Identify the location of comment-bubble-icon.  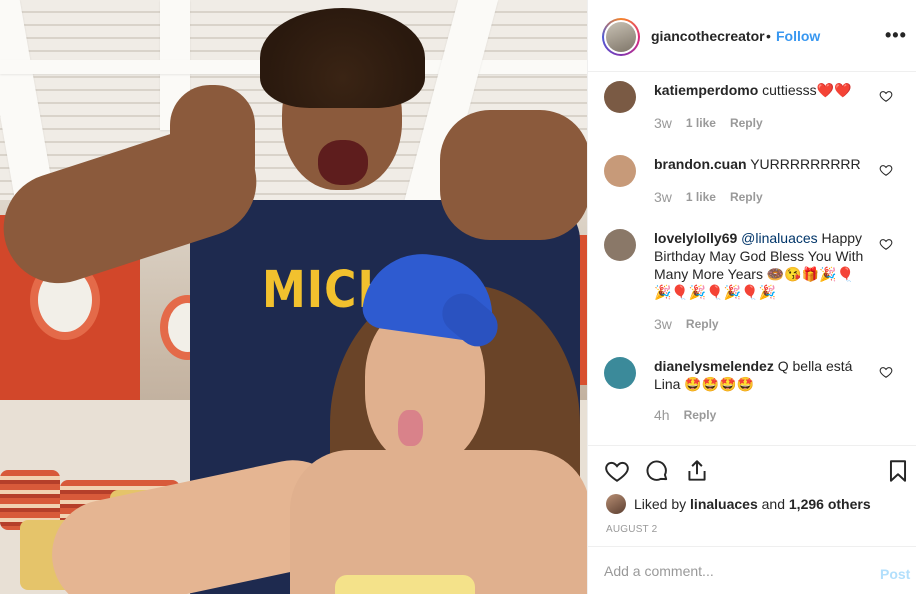
(657, 471).